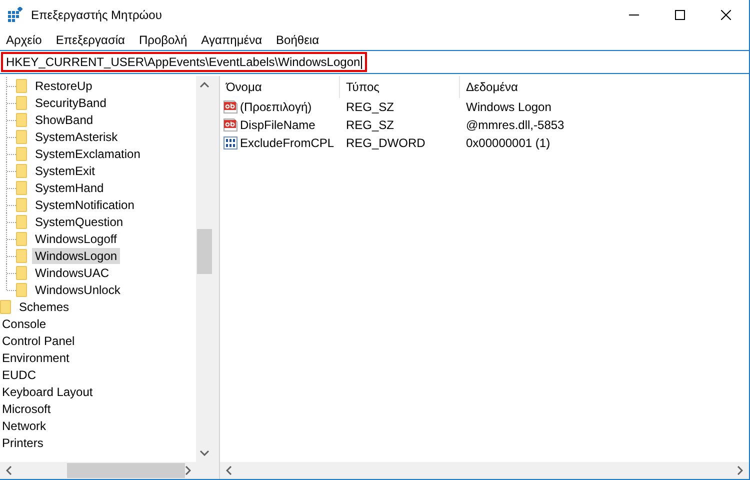 This screenshot has width=750, height=480. Describe the element at coordinates (78, 290) in the screenshot. I see `tree-item: WindowsUnlock` at that location.